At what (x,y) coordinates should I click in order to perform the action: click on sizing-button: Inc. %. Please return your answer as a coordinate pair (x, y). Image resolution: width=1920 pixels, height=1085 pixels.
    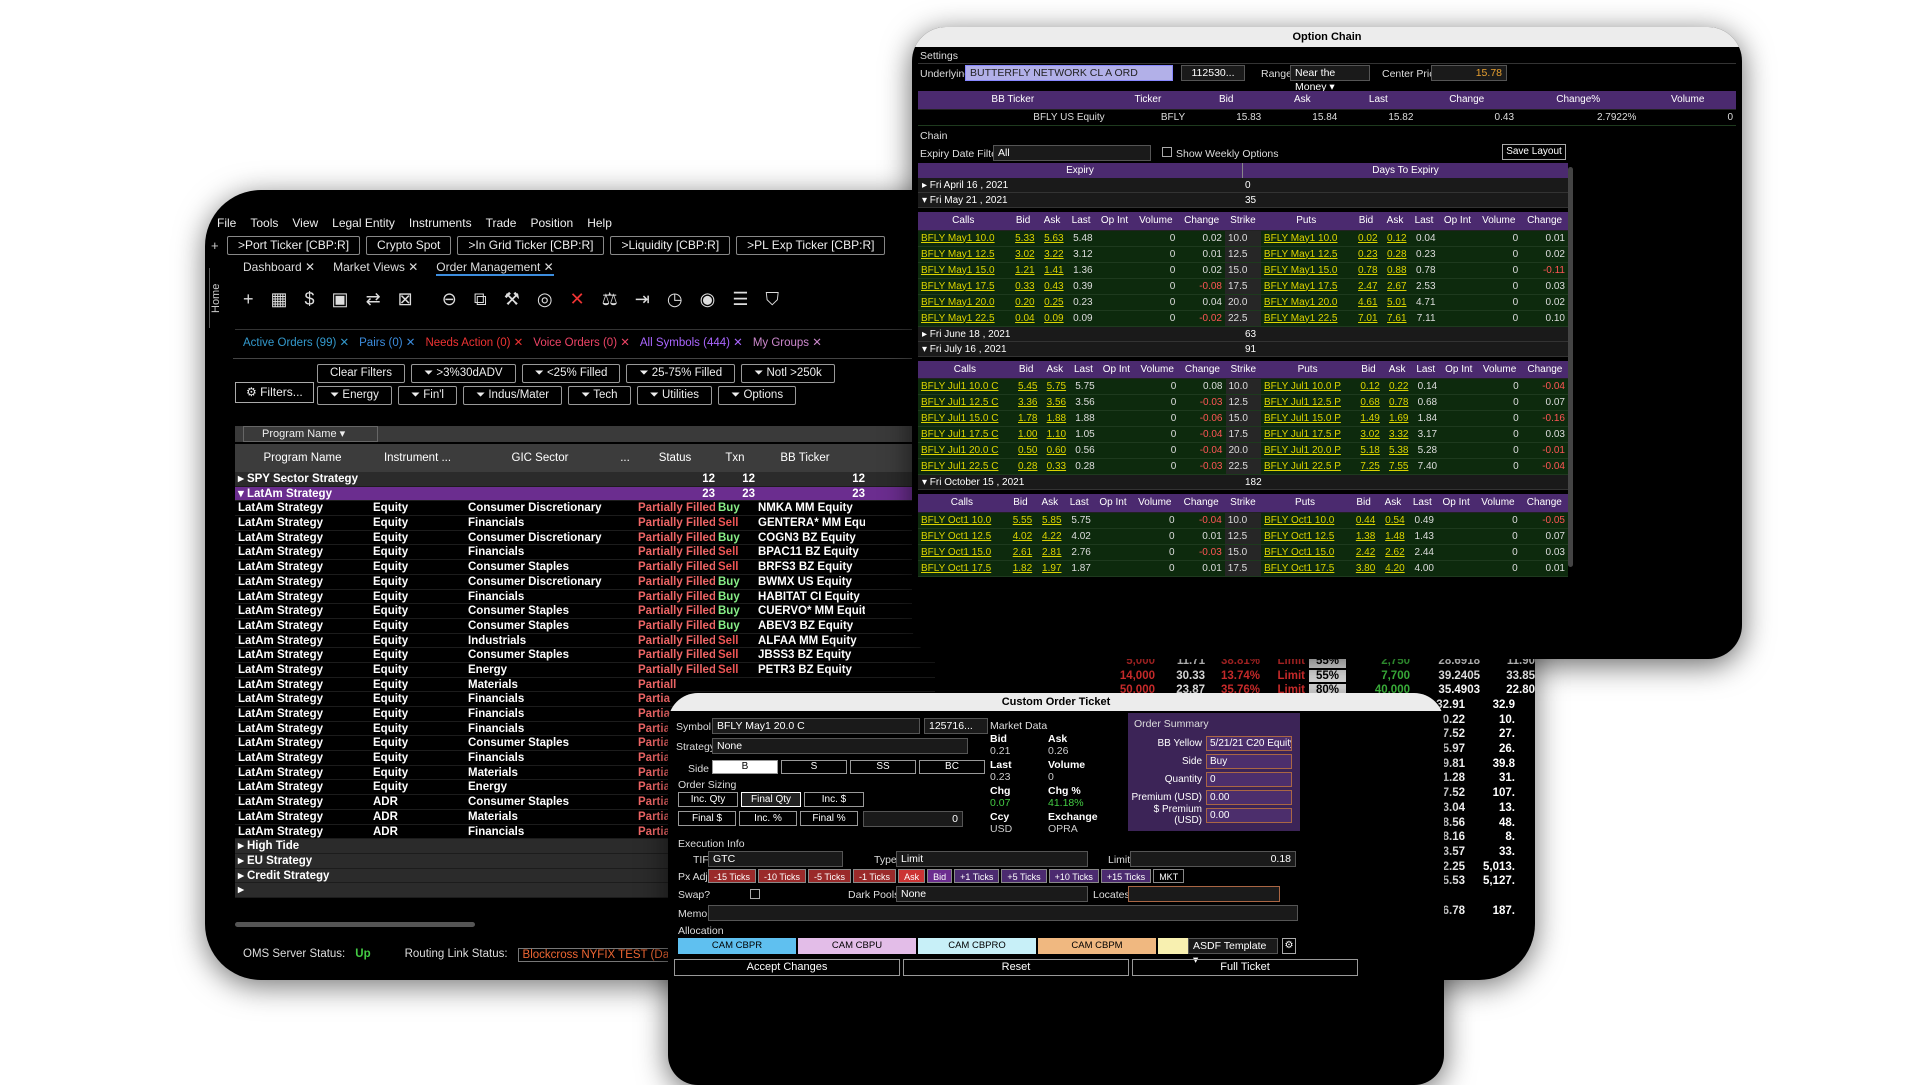
    Looking at the image, I should click on (768, 818).